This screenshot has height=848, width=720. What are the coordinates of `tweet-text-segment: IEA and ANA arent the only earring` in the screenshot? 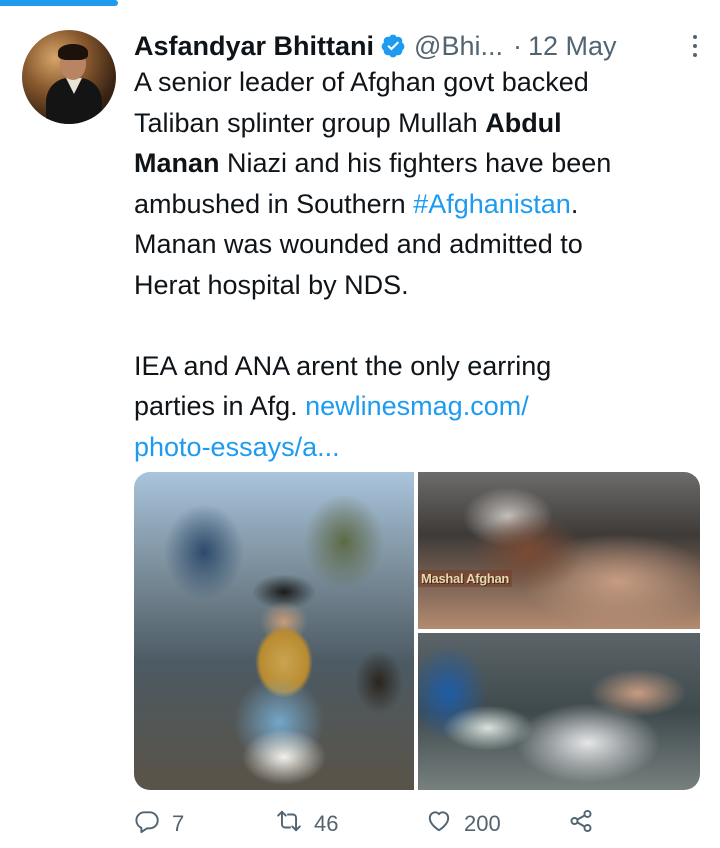 It's located at (343, 365).